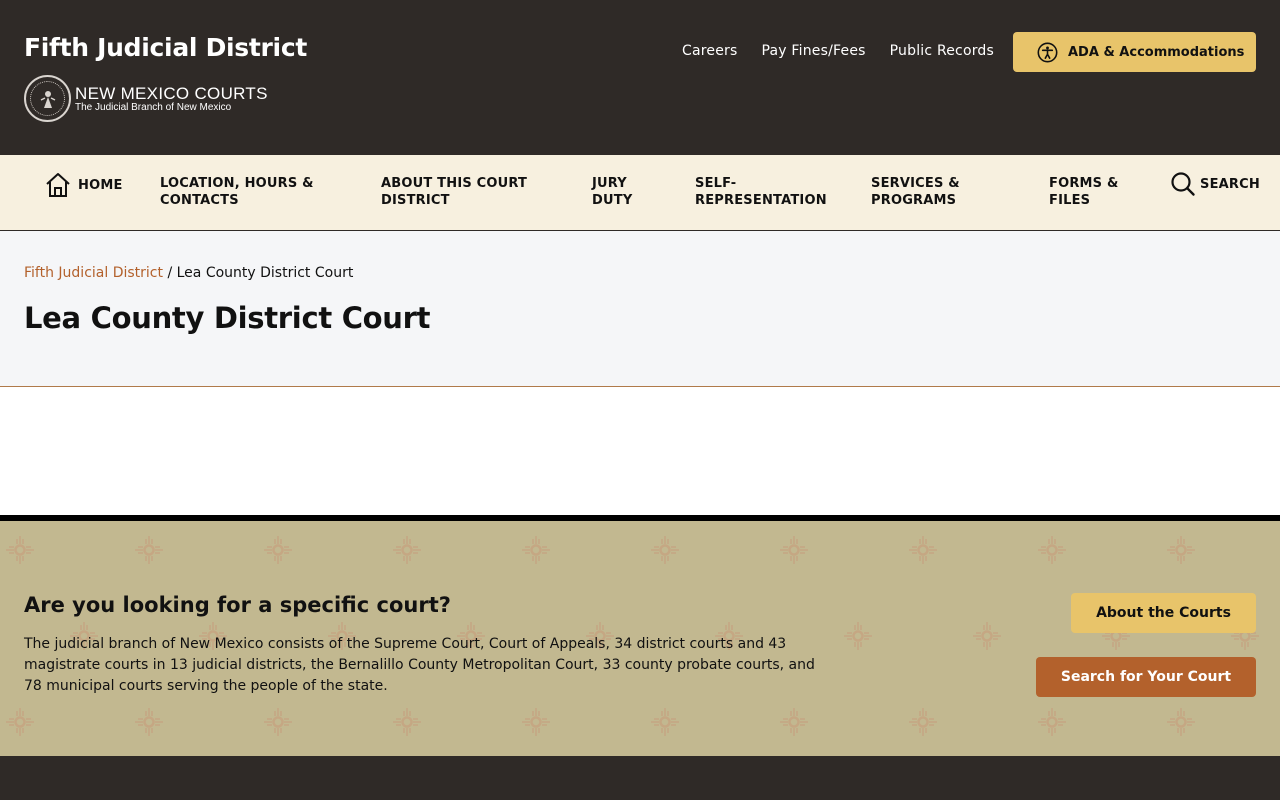 This screenshot has width=1280, height=800. What do you see at coordinates (761, 192) in the screenshot?
I see `nav-self-representation: SELF- REPRESENTATION` at bounding box center [761, 192].